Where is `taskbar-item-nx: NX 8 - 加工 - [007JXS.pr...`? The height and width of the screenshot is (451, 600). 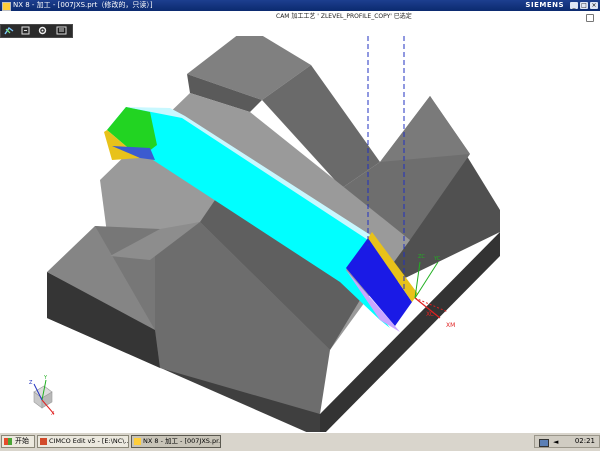
taskbar-item-nx: NX 8 - 加工 - [007JXS.pr... is located at coordinates (176, 441).